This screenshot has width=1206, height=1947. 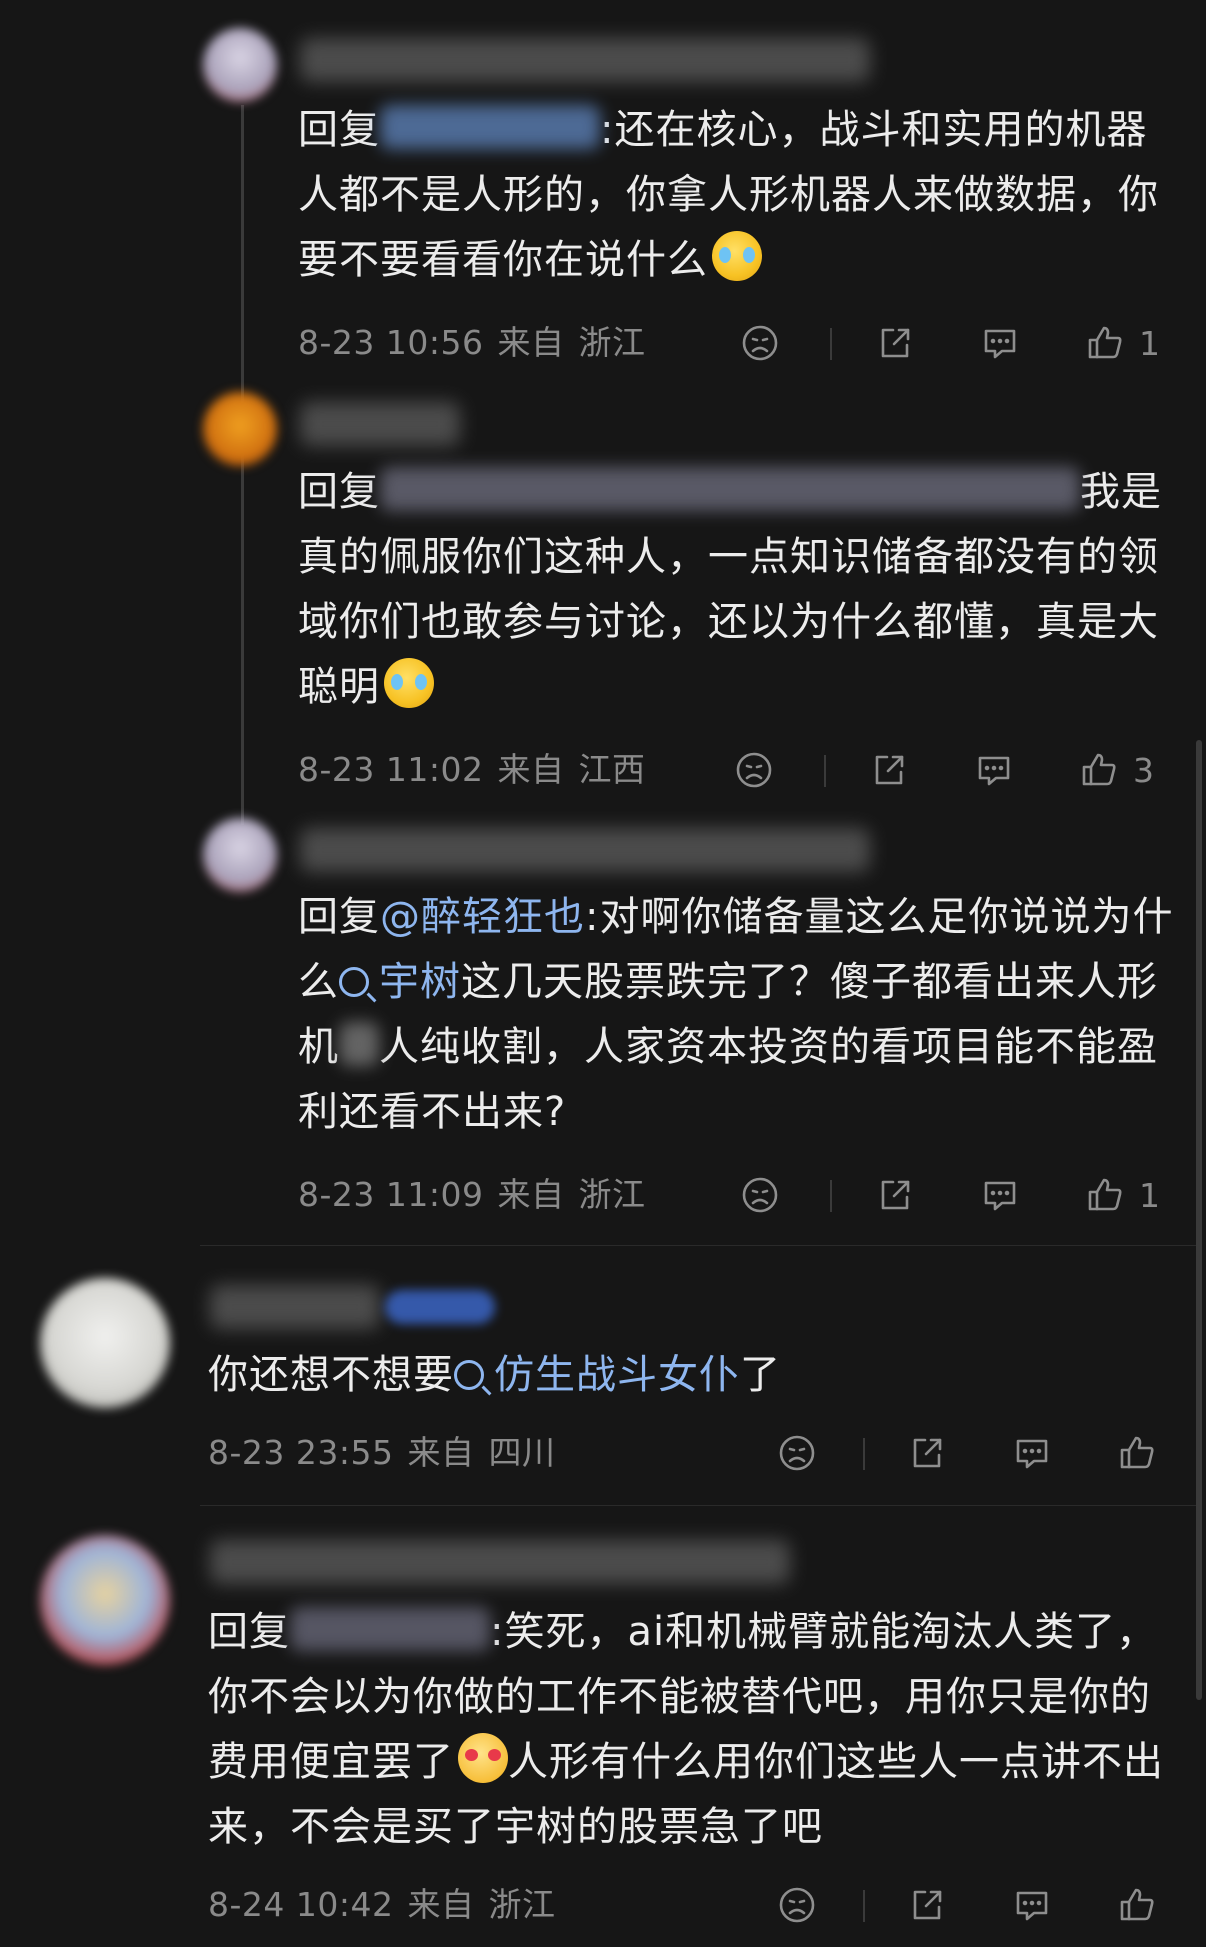 I want to click on comment-meta: 8-24 10:42 来自 浙江, so click(x=382, y=1904).